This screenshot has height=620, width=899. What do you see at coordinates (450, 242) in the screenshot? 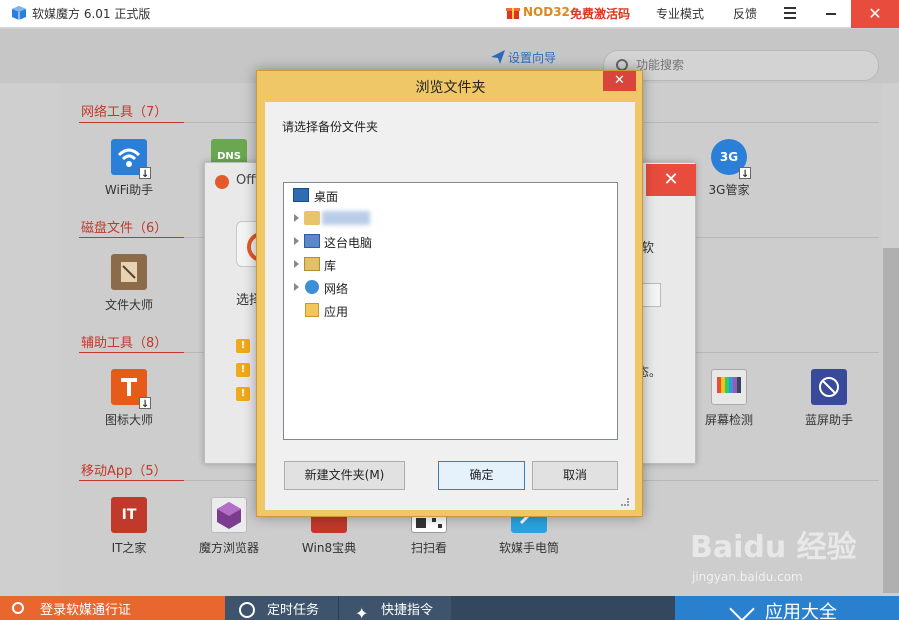
I see `tree-item-this-pc: 这台电脑` at bounding box center [450, 242].